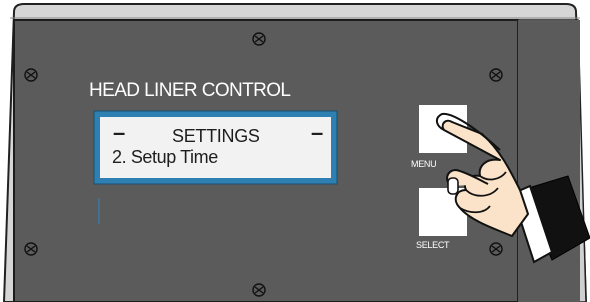 The width and height of the screenshot is (590, 302). I want to click on pointing-hand-icon, so click(513, 188).